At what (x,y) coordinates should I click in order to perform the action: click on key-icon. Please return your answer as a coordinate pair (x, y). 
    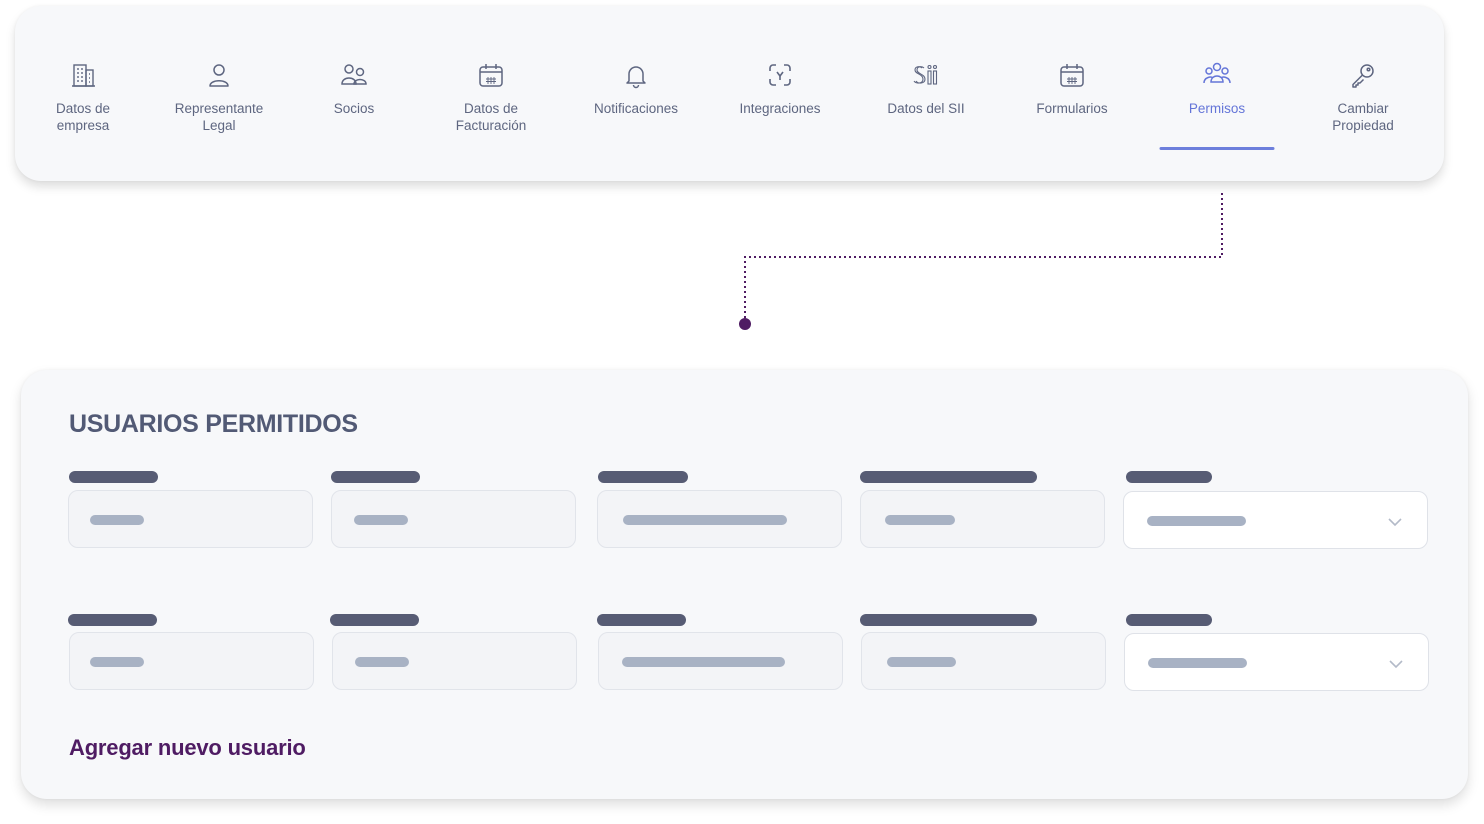
    Looking at the image, I should click on (1363, 75).